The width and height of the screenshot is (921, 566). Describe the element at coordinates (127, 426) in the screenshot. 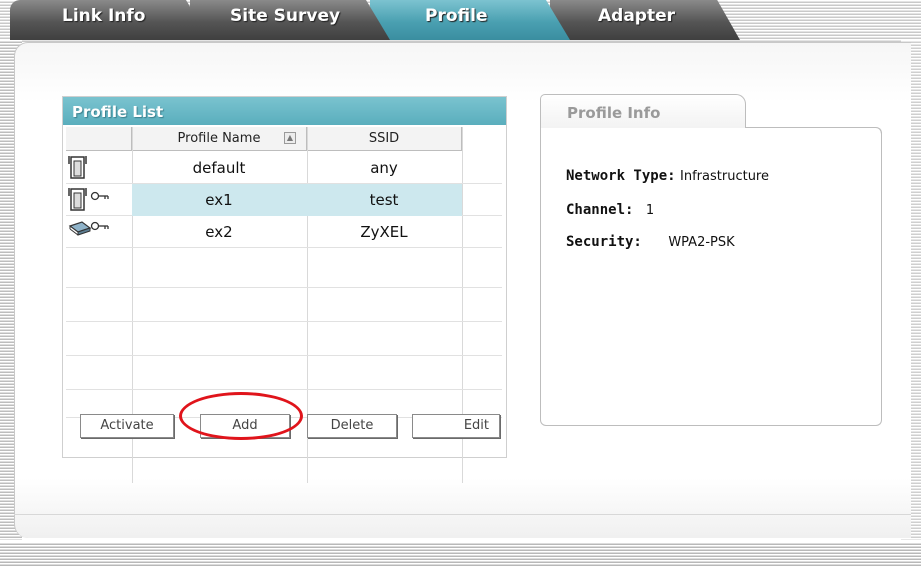

I see `activate-button: Activate` at that location.